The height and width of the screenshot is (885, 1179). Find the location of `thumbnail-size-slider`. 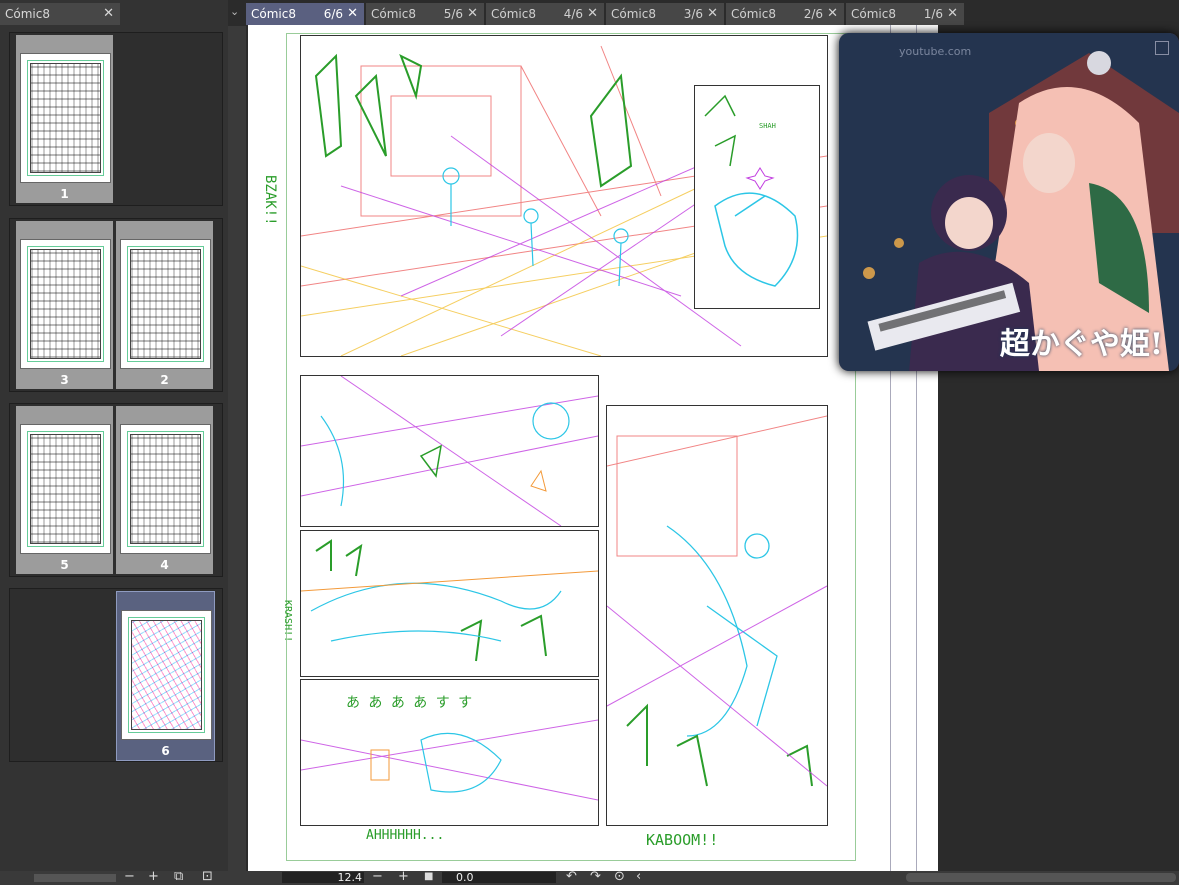

thumbnail-size-slider is located at coordinates (75, 878).